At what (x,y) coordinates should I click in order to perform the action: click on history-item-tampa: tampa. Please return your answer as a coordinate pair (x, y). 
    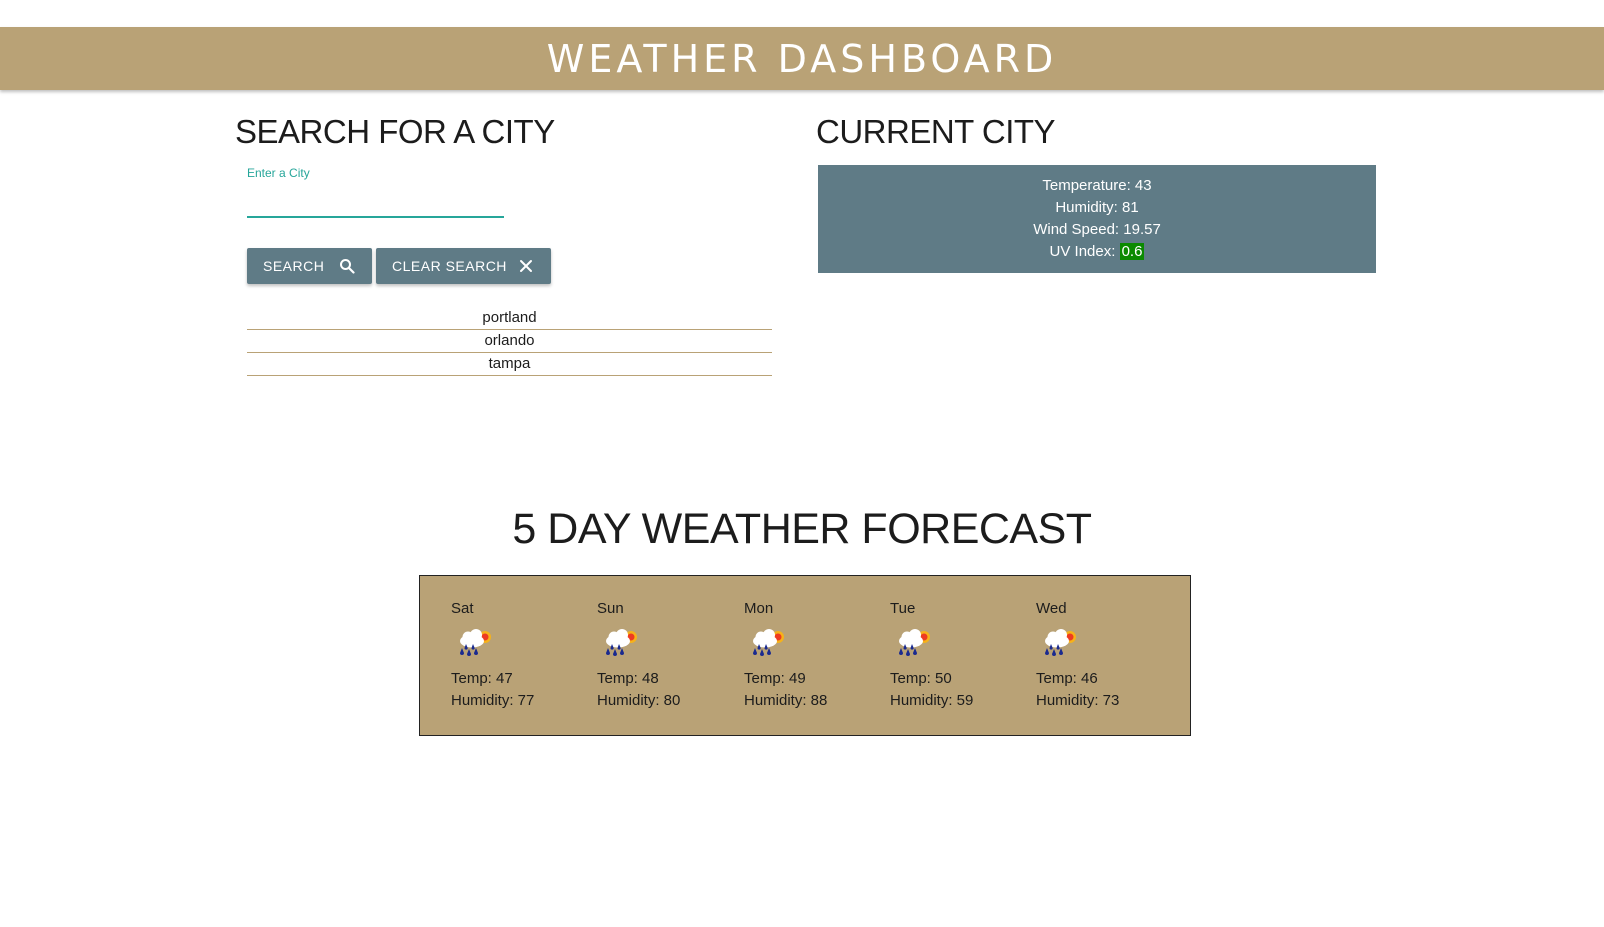
    Looking at the image, I should click on (509, 364).